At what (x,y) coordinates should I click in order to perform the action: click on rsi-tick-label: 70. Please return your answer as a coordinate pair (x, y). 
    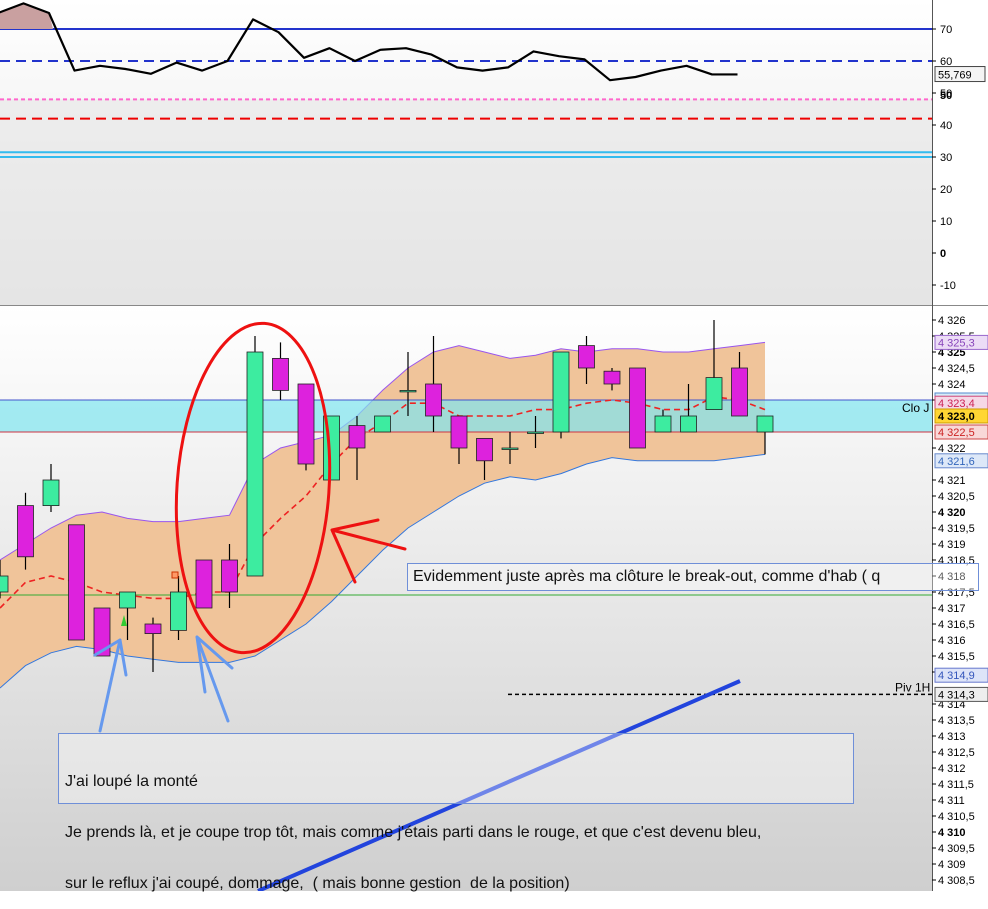
    Looking at the image, I should click on (946, 30).